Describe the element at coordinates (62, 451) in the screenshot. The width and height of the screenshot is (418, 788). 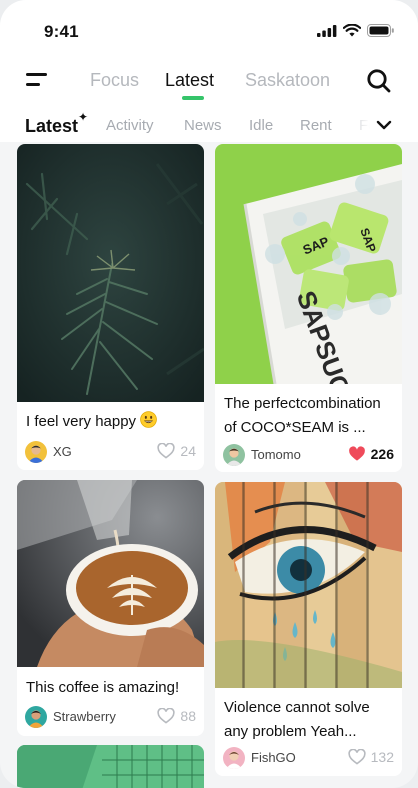
I see `username: XG` at that location.